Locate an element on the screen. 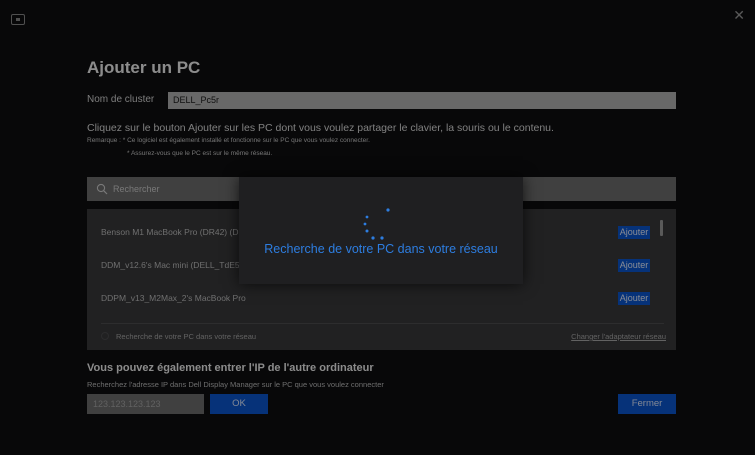 This screenshot has height=455, width=755. loading-text: Recherche de votre PC dans votre réseau is located at coordinates (381, 249).